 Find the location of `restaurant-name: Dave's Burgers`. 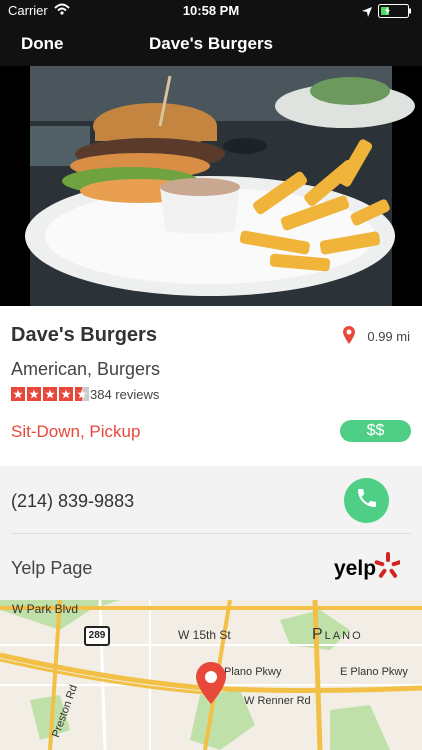

restaurant-name: Dave's Burgers is located at coordinates (84, 335).